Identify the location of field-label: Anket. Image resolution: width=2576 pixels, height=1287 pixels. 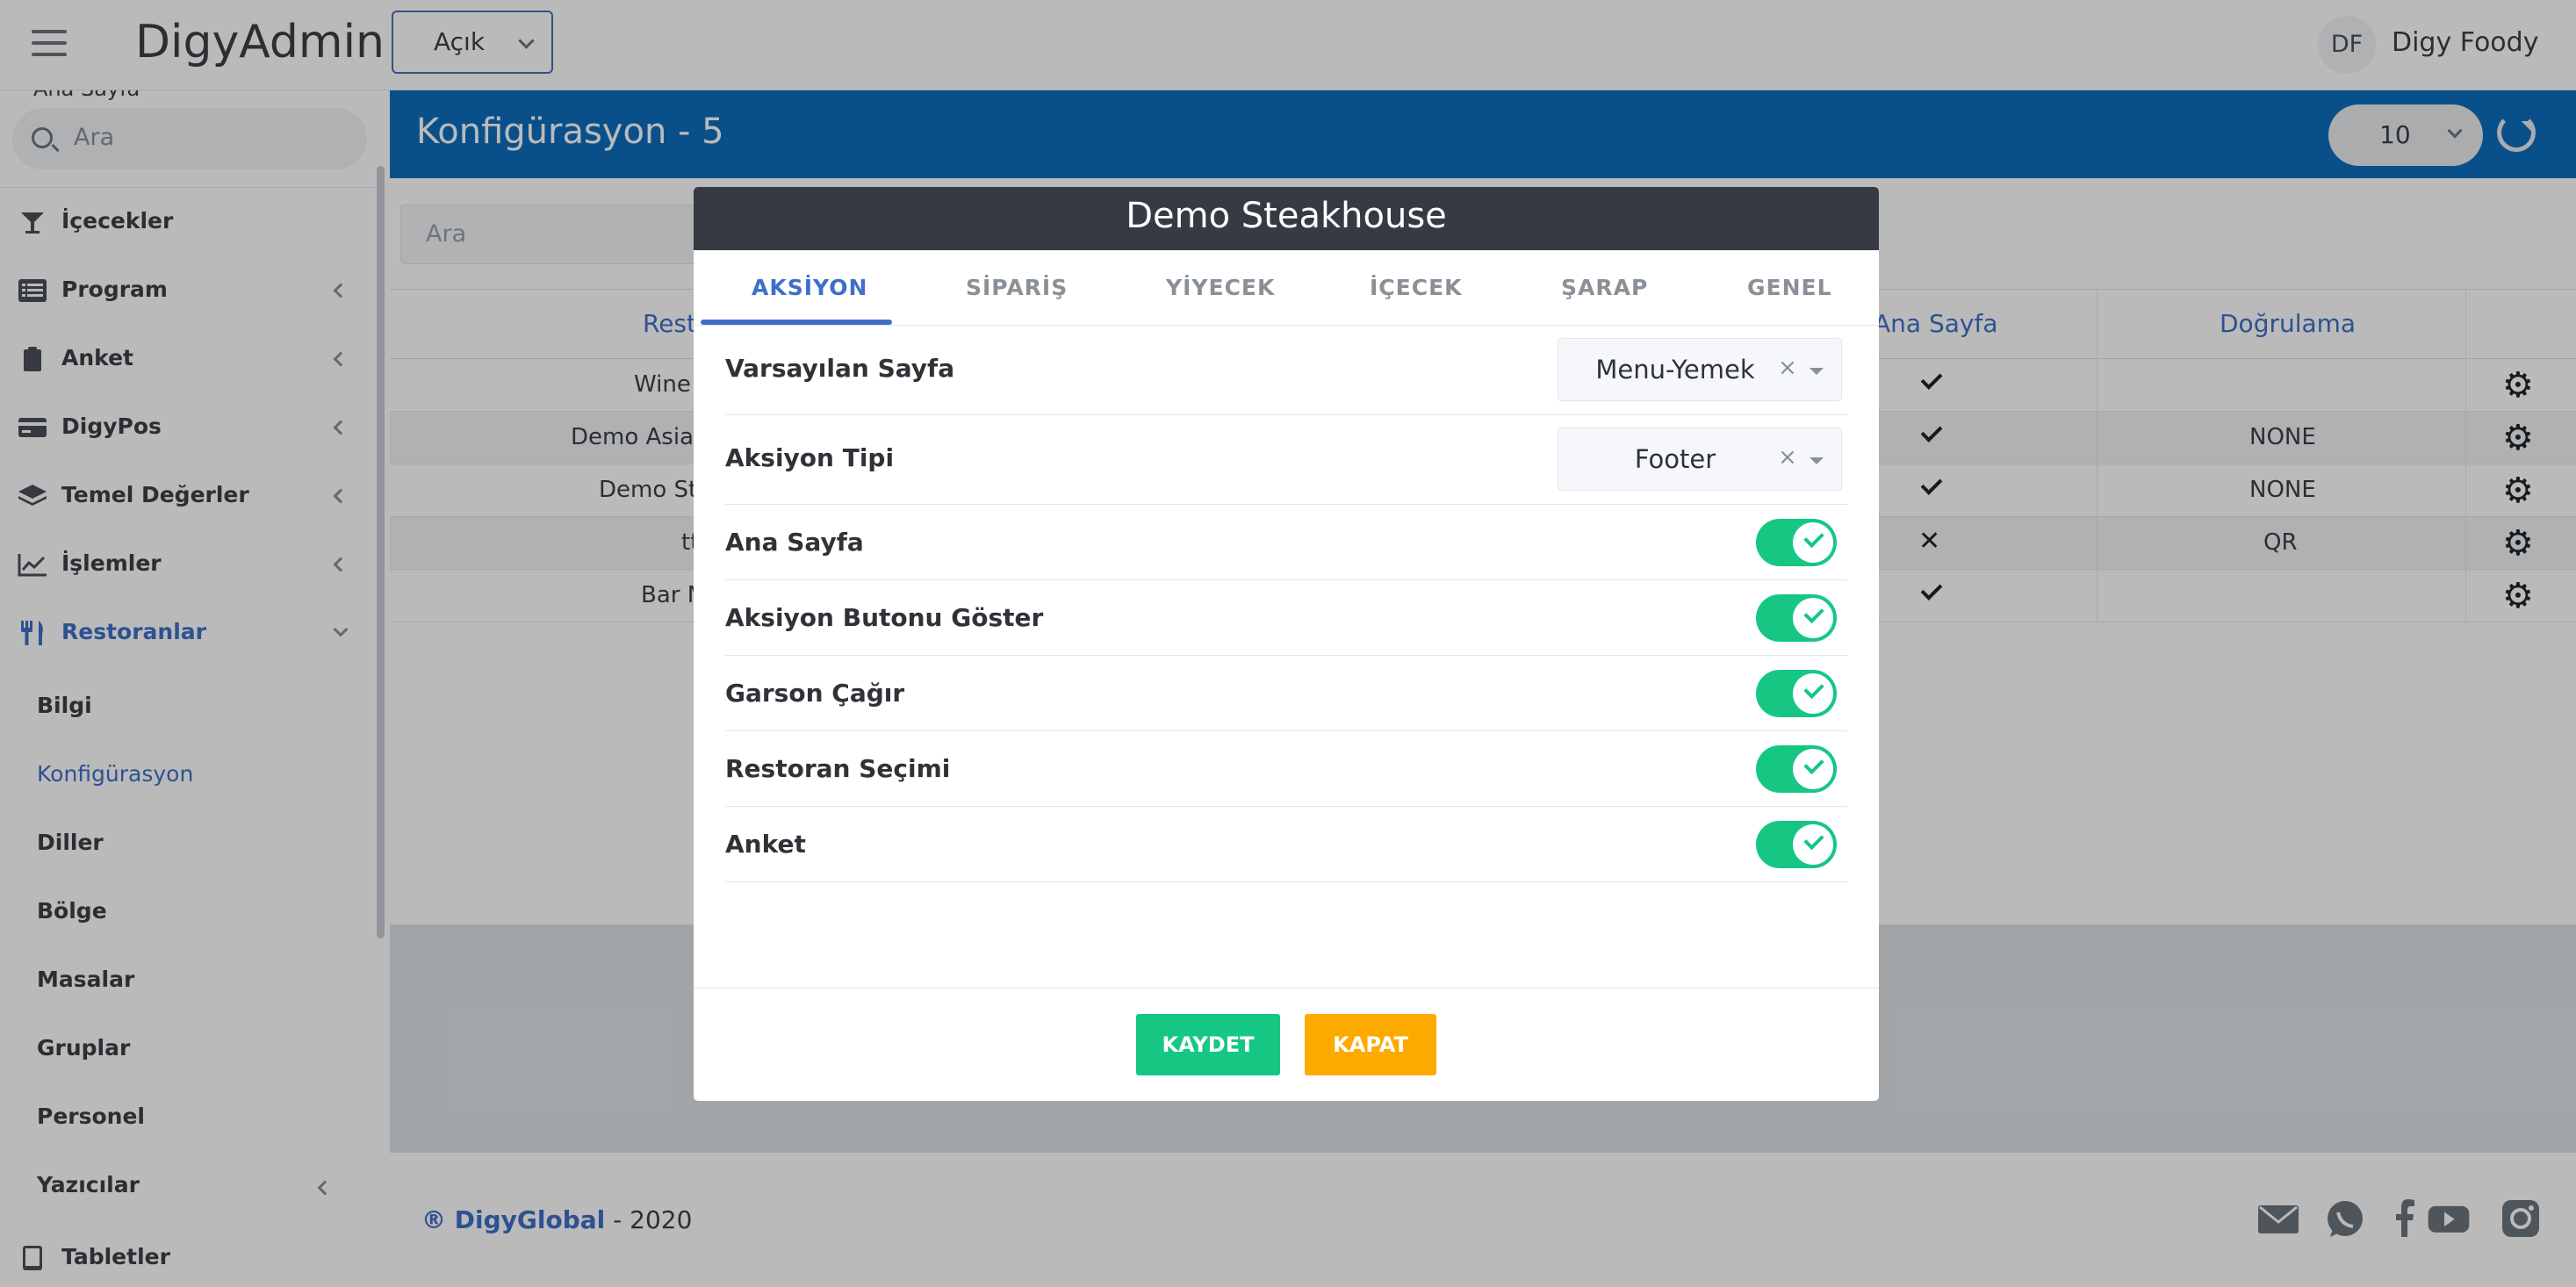
(765, 845).